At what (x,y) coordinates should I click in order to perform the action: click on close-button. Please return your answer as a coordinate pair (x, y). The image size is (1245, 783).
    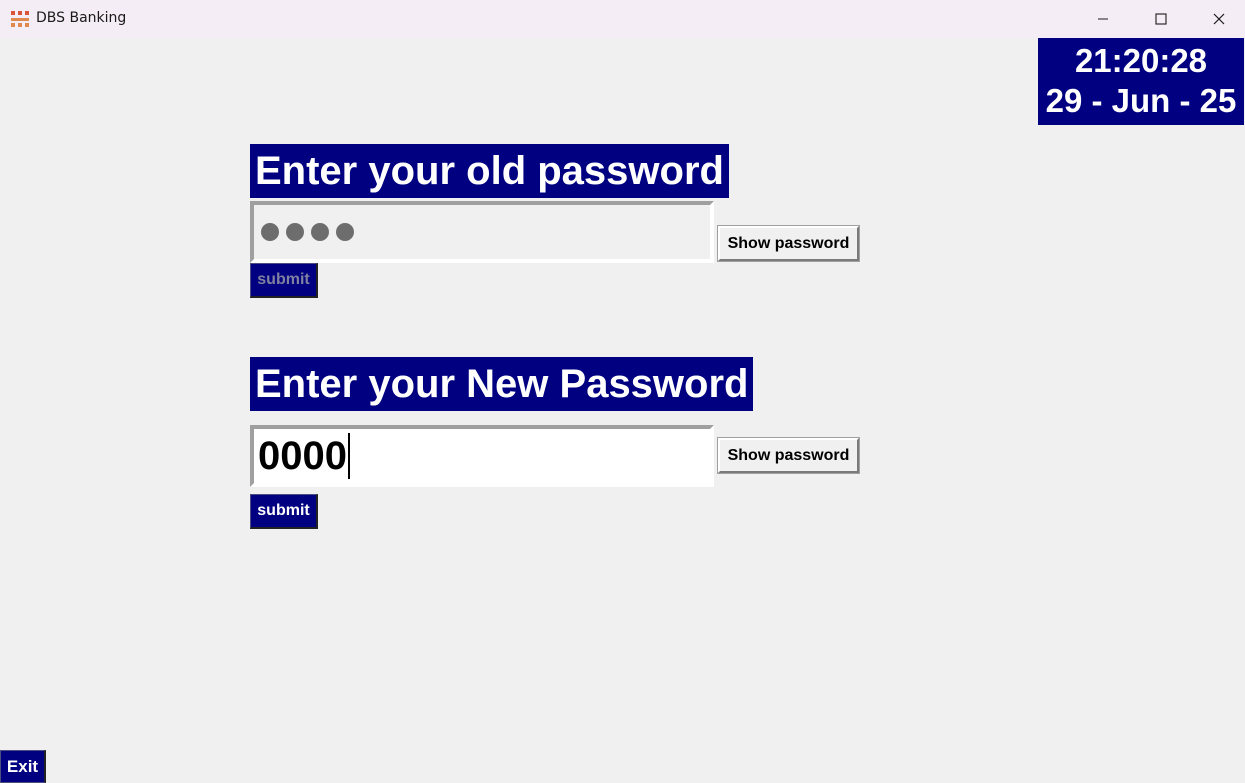
    Looking at the image, I should click on (1217, 19).